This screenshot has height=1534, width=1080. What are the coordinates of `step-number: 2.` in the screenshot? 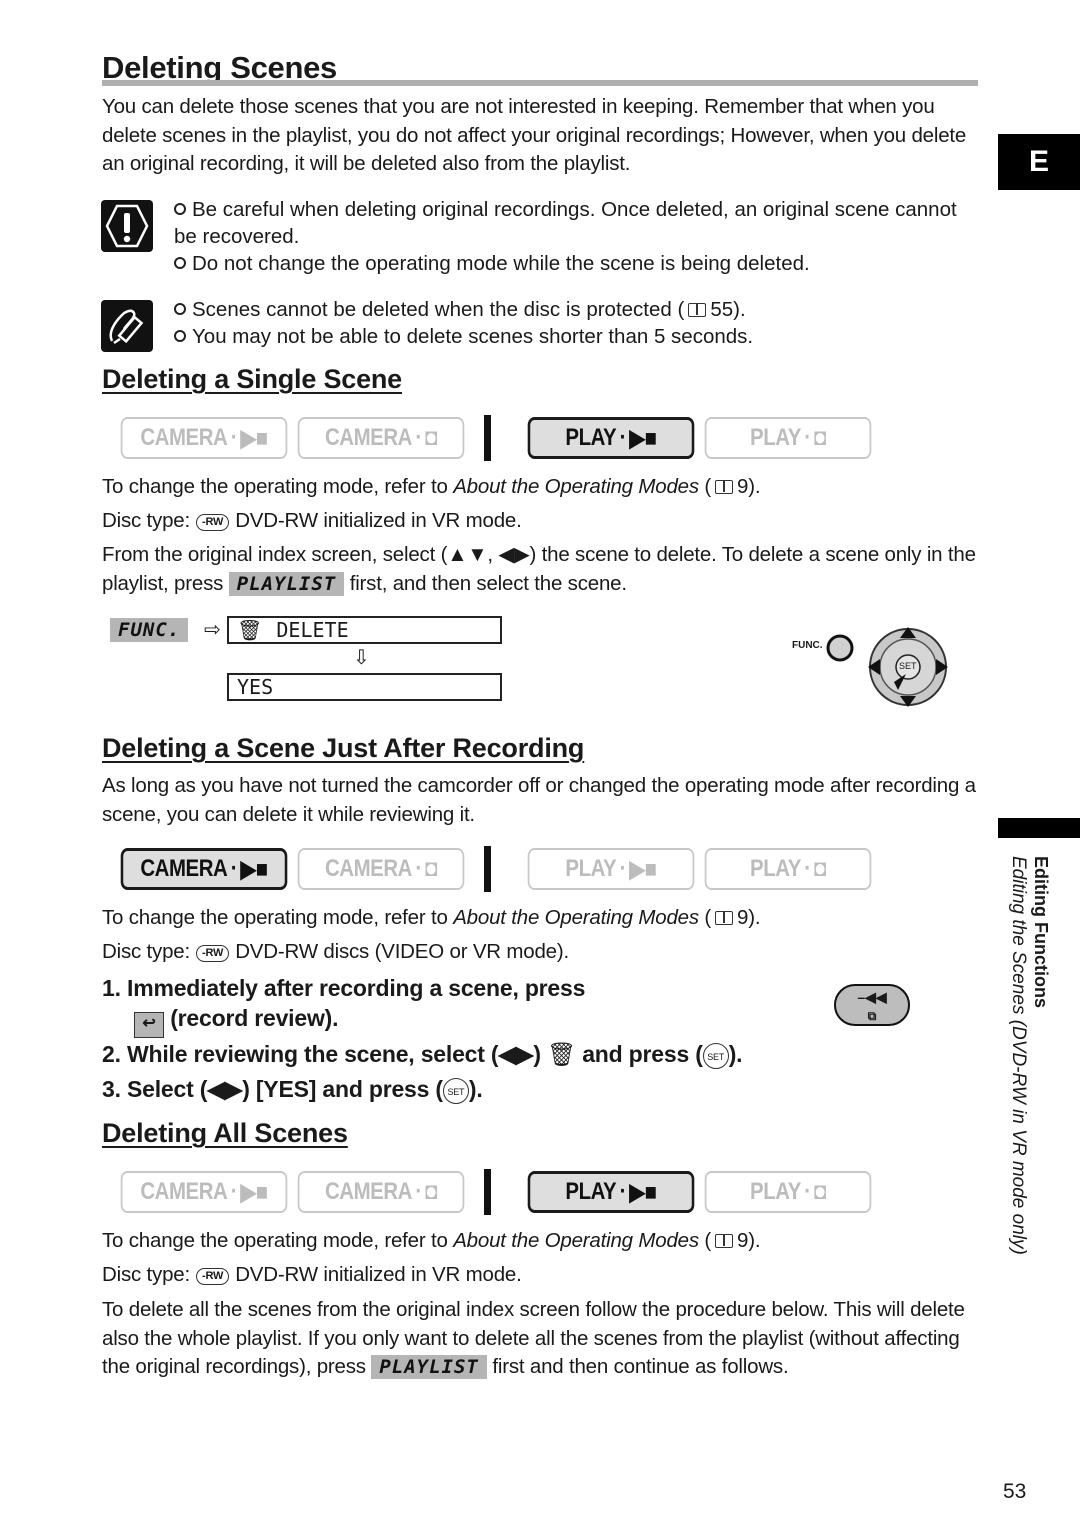 It's located at (111, 1054).